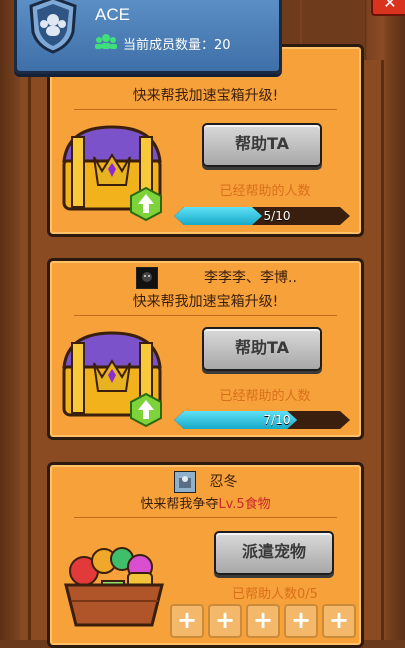 The height and width of the screenshot is (648, 405). Describe the element at coordinates (179, 504) in the screenshot. I see `request-prefix: 快来帮我争夺` at that location.